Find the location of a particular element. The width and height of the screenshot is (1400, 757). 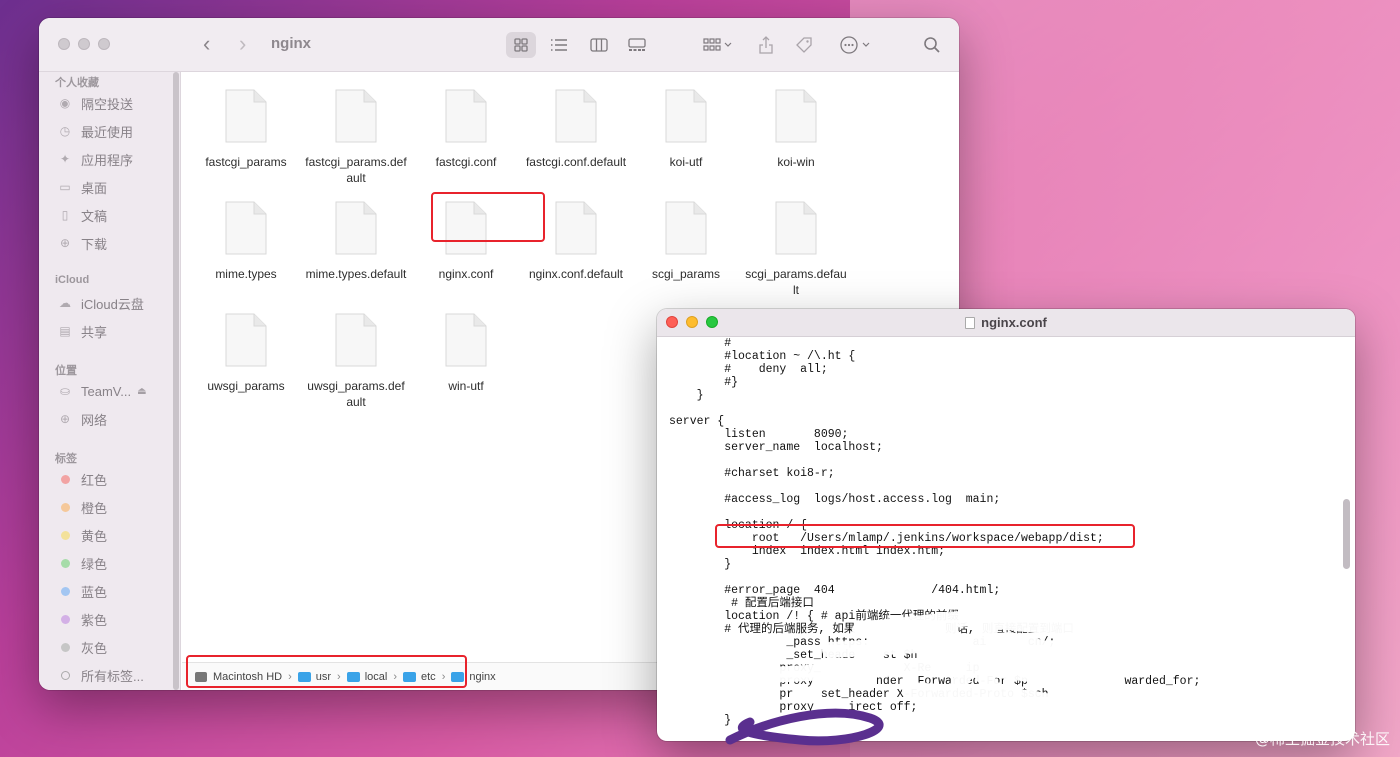

file-item: koi-win is located at coordinates (796, 129).